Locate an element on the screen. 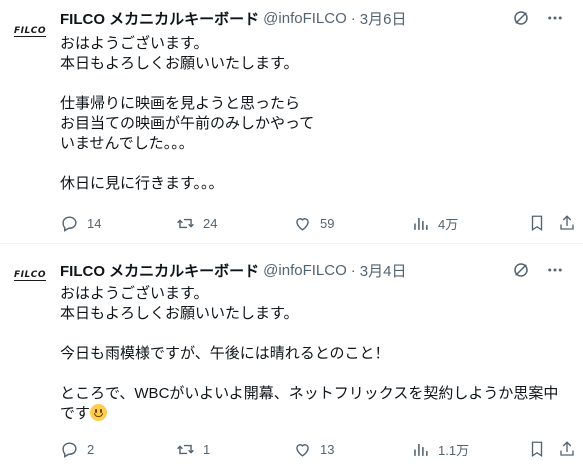  views-button: 1.1万 is located at coordinates (440, 449).